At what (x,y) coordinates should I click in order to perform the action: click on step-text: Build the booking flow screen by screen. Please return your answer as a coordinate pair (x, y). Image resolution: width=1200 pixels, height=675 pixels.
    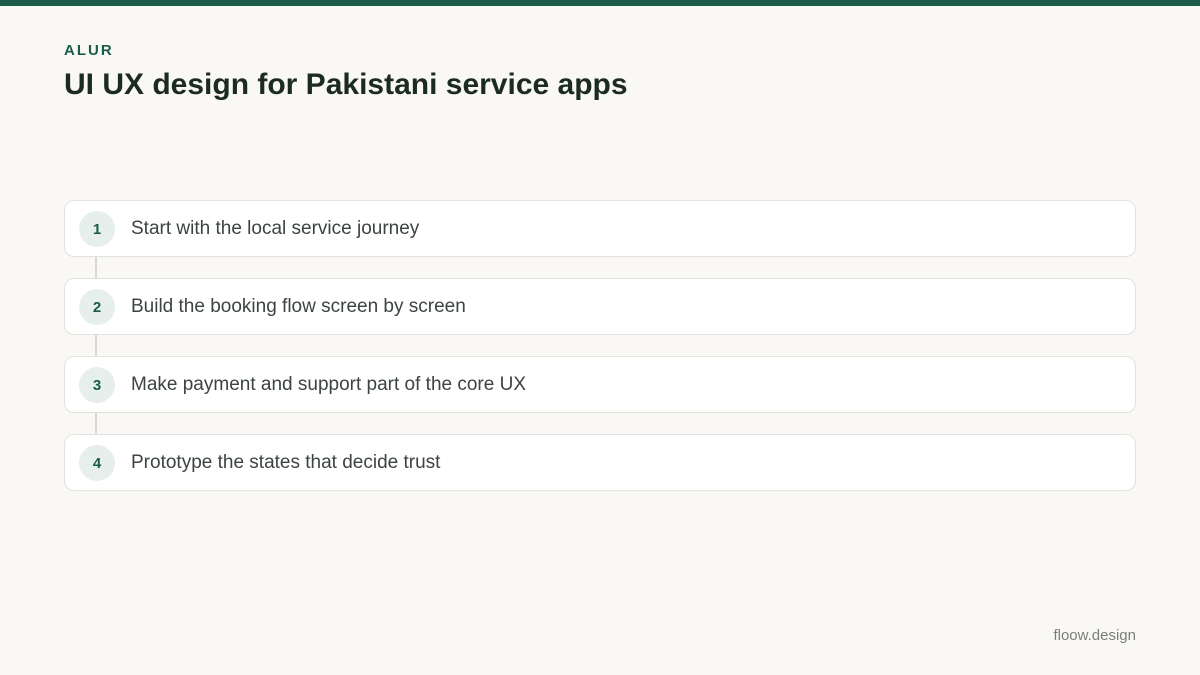
    Looking at the image, I should click on (298, 306).